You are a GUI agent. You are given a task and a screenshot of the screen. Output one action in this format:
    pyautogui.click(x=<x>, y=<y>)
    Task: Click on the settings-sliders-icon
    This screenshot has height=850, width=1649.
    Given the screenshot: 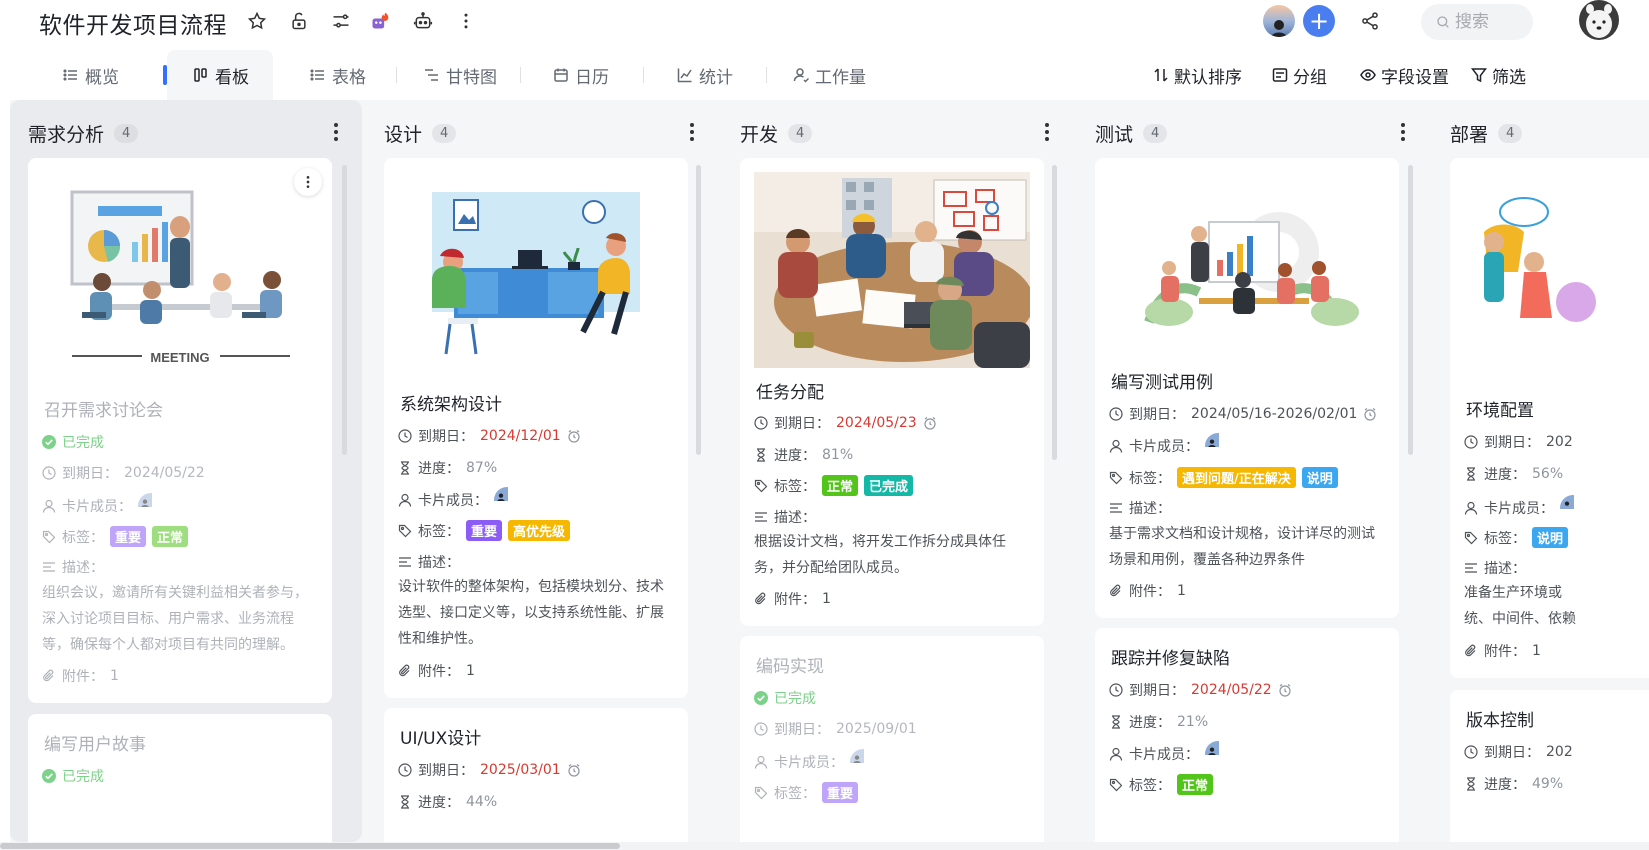 What is the action you would take?
    pyautogui.click(x=341, y=21)
    